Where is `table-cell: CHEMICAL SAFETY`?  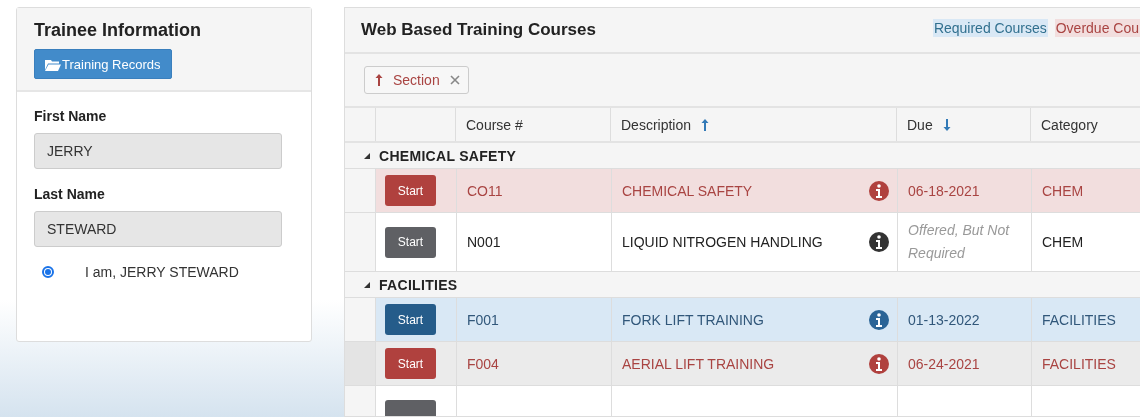
table-cell: CHEMICAL SAFETY is located at coordinates (687, 190).